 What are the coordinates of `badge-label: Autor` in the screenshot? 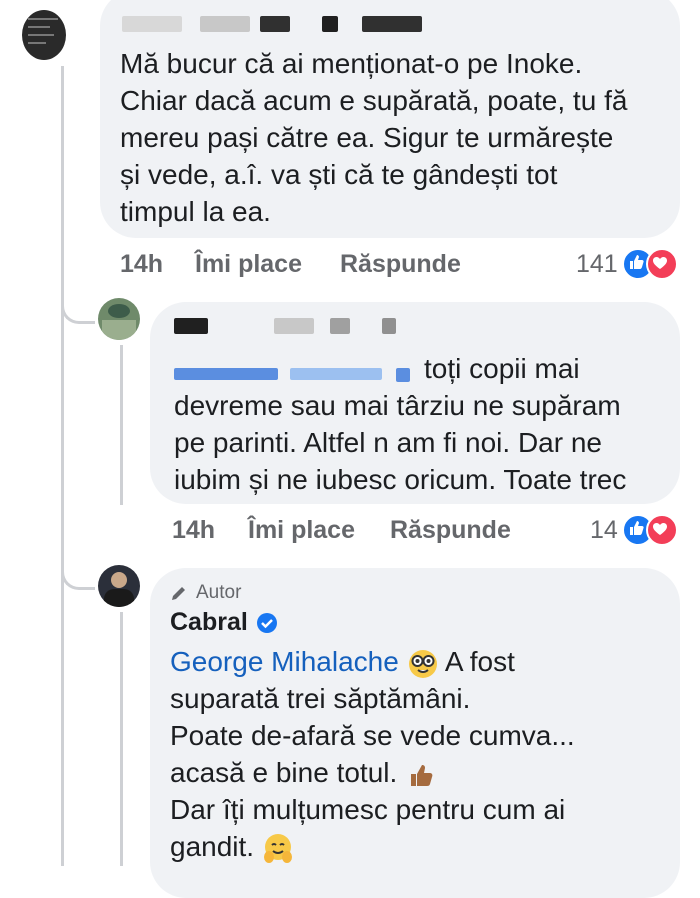 It's located at (219, 592).